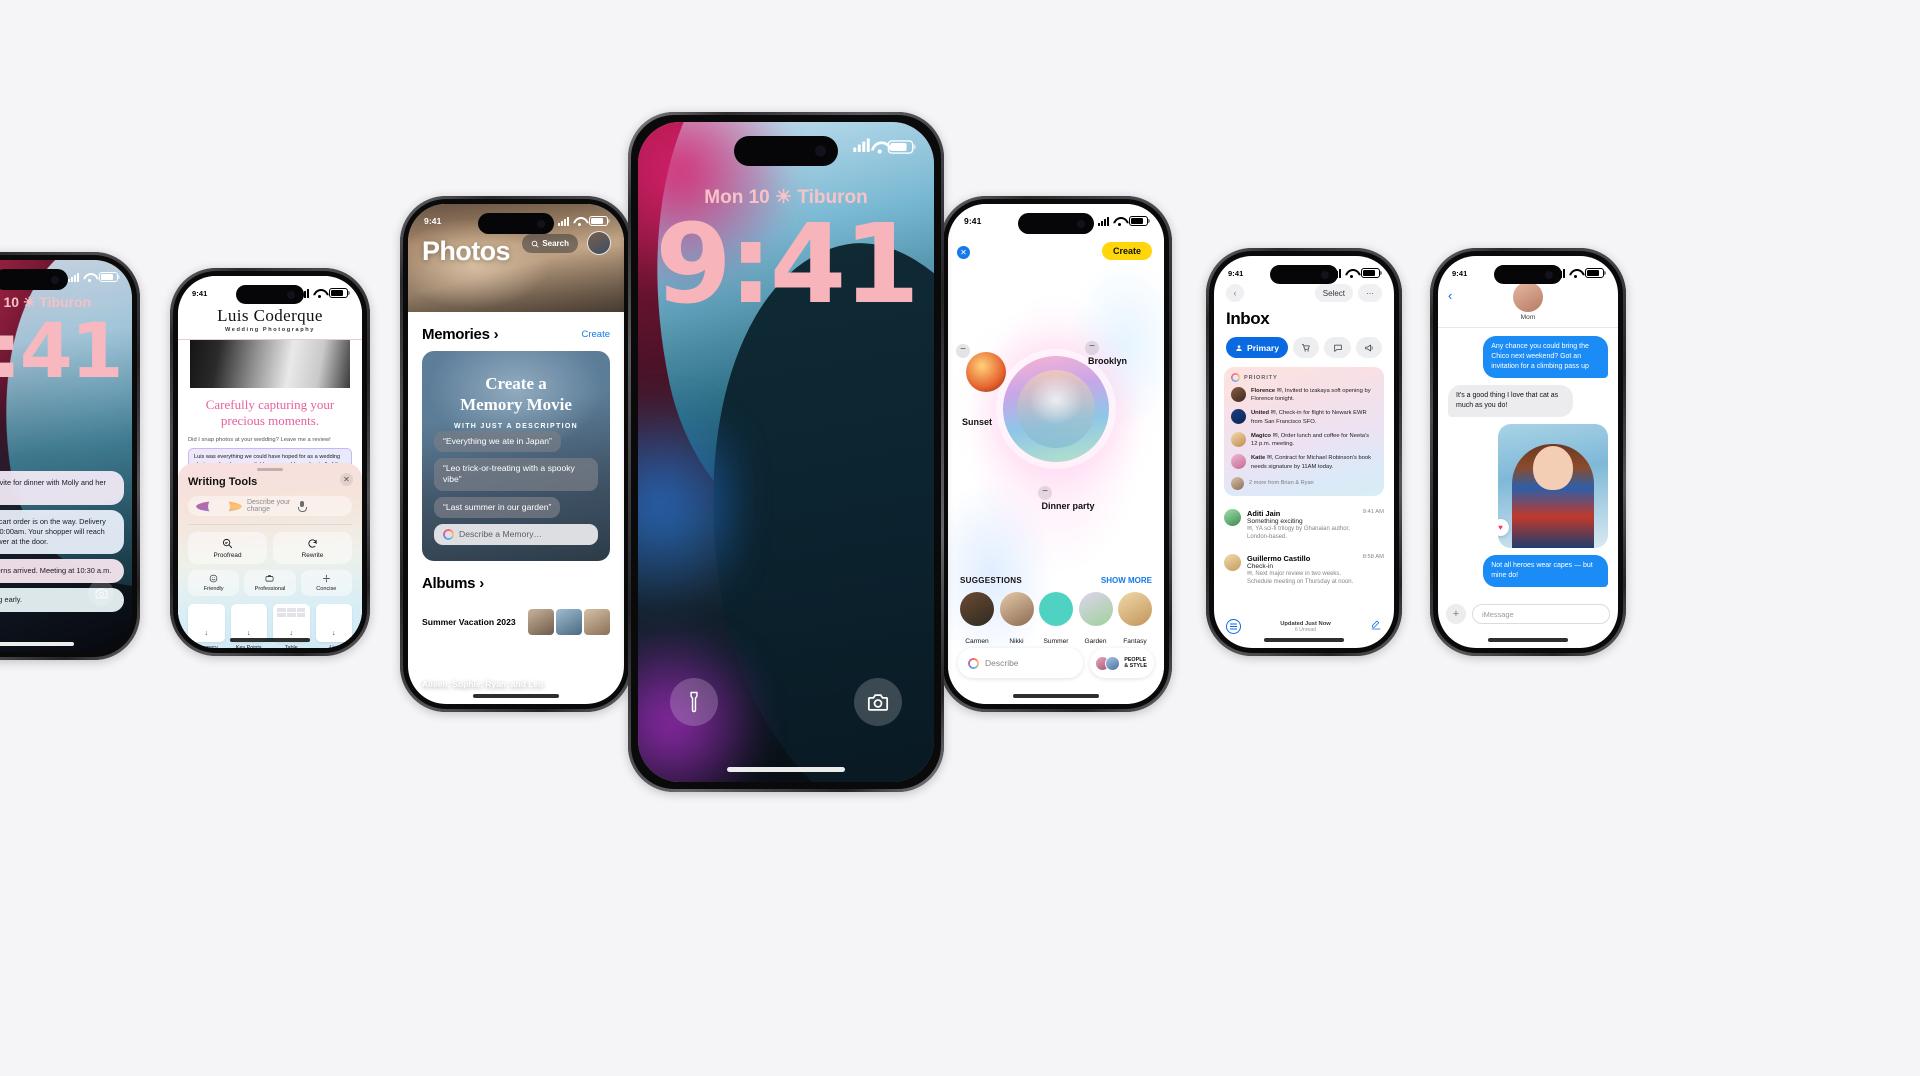 The width and height of the screenshot is (1920, 1076). I want to click on arrow-down-icon: ↓, so click(249, 633).